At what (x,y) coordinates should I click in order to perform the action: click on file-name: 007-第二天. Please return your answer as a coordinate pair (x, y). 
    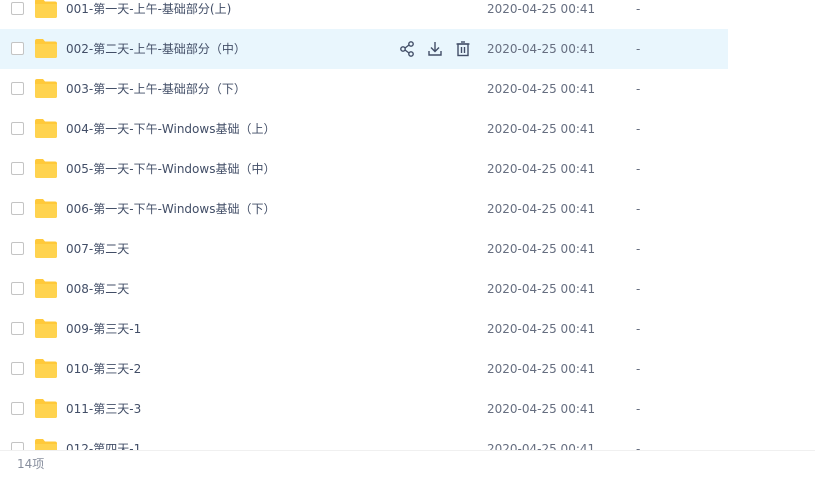
    Looking at the image, I should click on (97, 249).